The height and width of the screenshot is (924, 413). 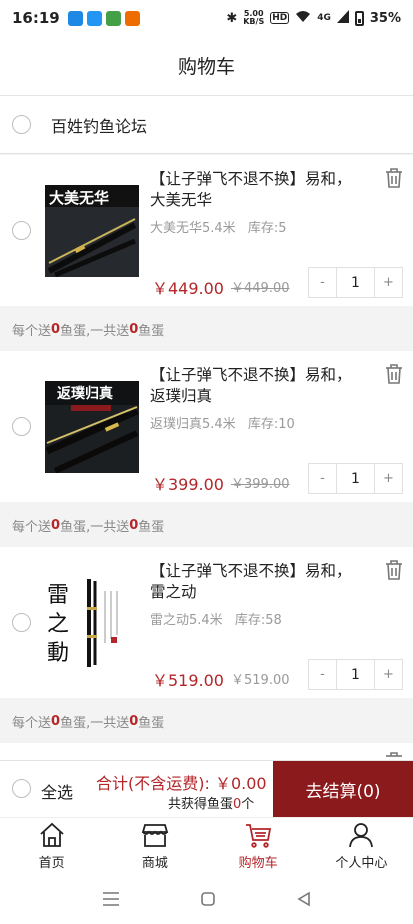 What do you see at coordinates (342, 18) in the screenshot?
I see `signal-icon` at bounding box center [342, 18].